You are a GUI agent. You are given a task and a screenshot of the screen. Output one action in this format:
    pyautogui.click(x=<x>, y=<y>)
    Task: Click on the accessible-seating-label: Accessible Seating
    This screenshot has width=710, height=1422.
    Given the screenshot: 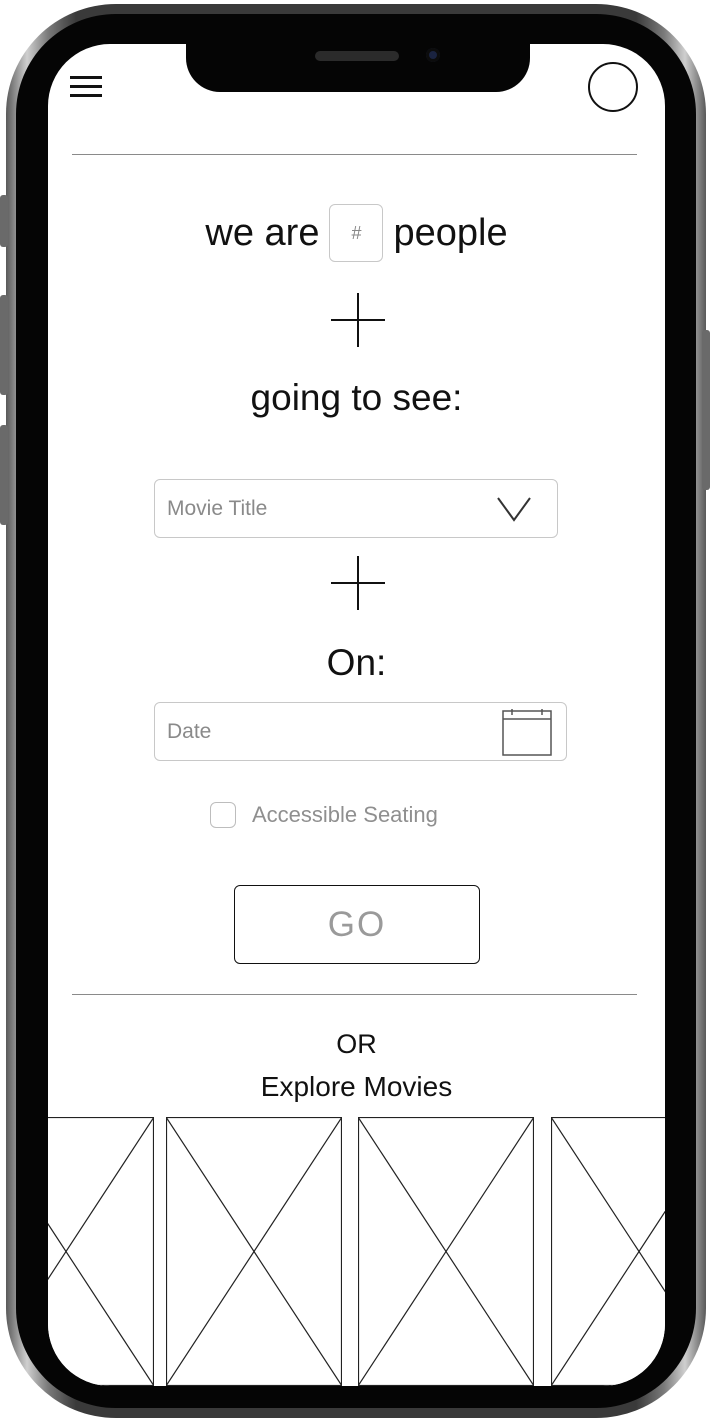 What is the action you would take?
    pyautogui.click(x=345, y=814)
    